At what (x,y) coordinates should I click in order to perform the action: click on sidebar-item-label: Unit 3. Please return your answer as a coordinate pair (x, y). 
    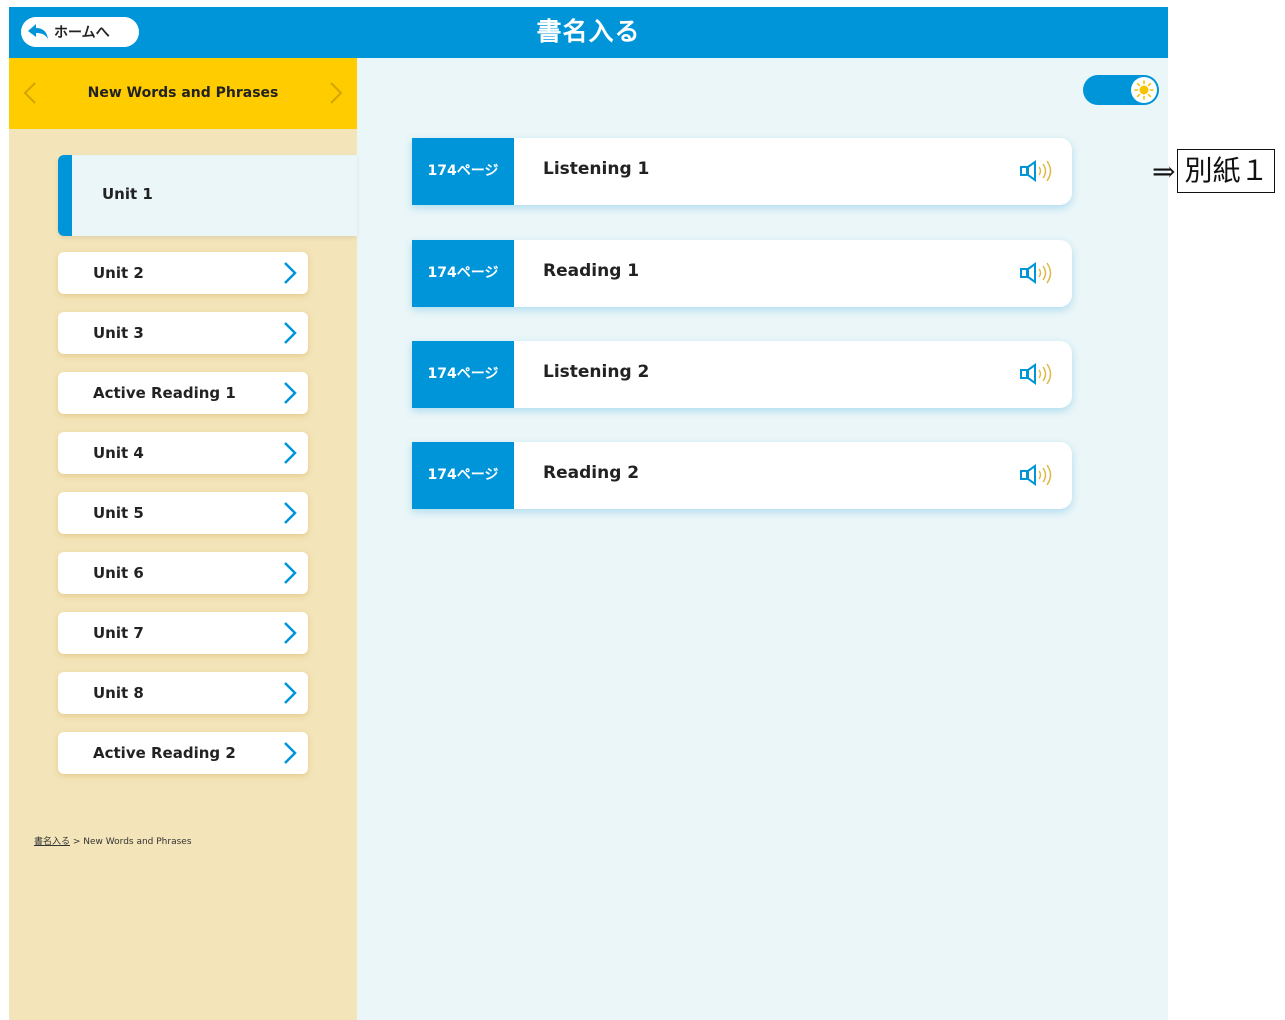
    Looking at the image, I should click on (118, 333).